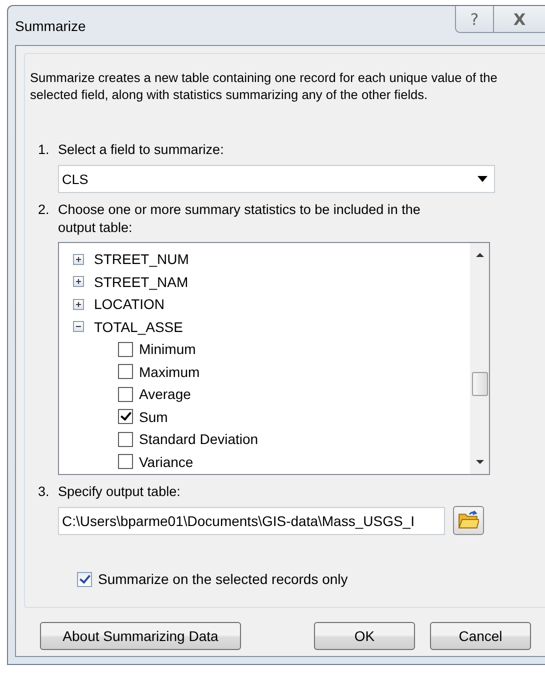 The height and width of the screenshot is (673, 545). Describe the element at coordinates (131, 259) in the screenshot. I see `tree-item: STREET_NUM` at that location.